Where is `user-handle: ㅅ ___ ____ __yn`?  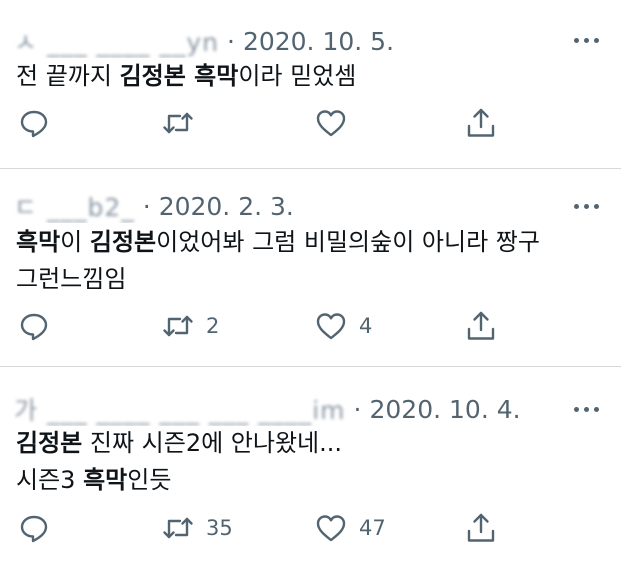
user-handle: ㅅ ___ ____ __yn is located at coordinates (116, 41).